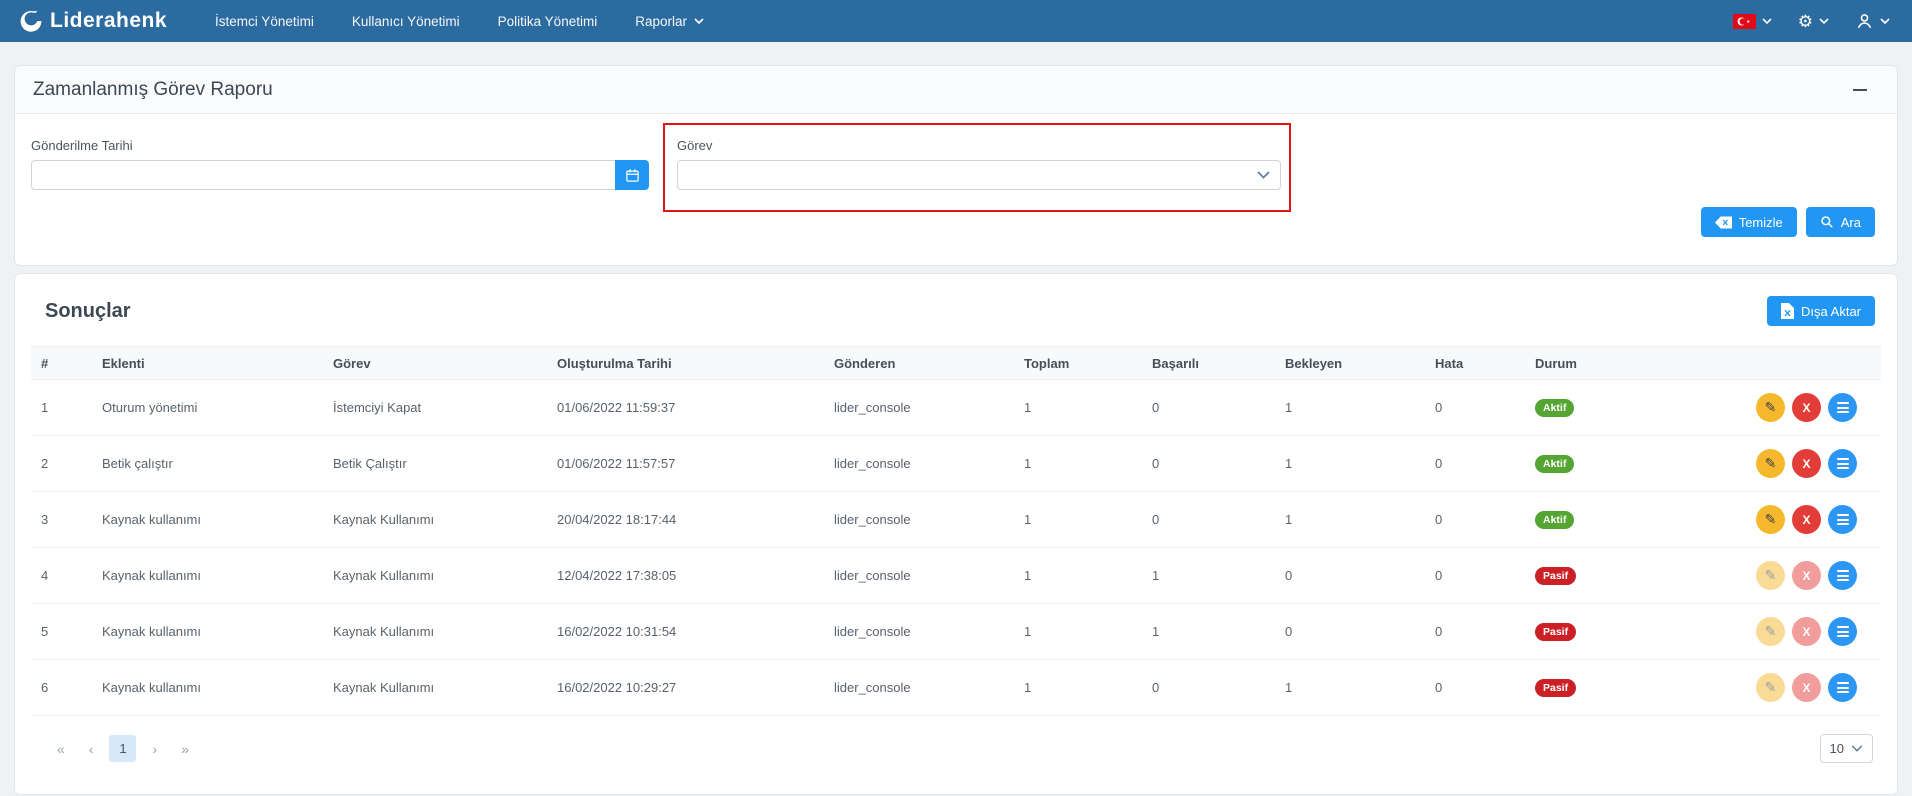  I want to click on col-header-index: #, so click(61, 363).